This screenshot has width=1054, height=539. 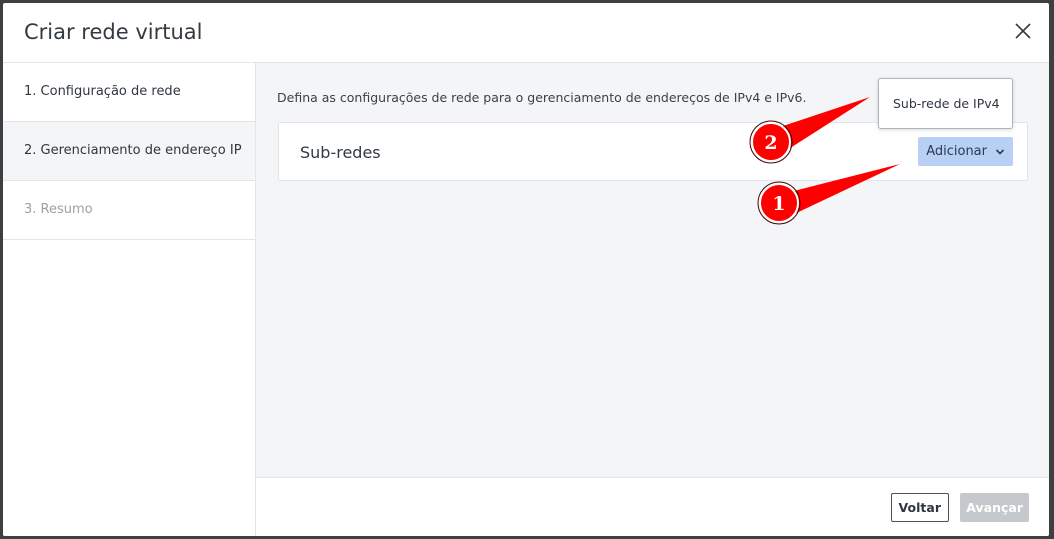 I want to click on dialog-footer: Voltar Avançar, so click(x=652, y=506).